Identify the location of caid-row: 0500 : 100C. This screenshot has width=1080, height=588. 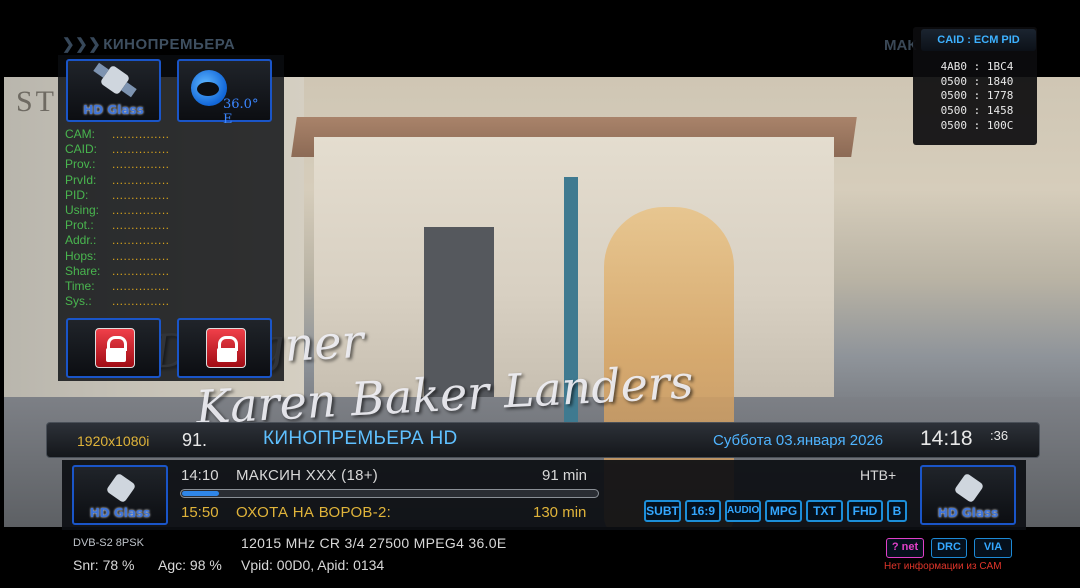
(977, 125).